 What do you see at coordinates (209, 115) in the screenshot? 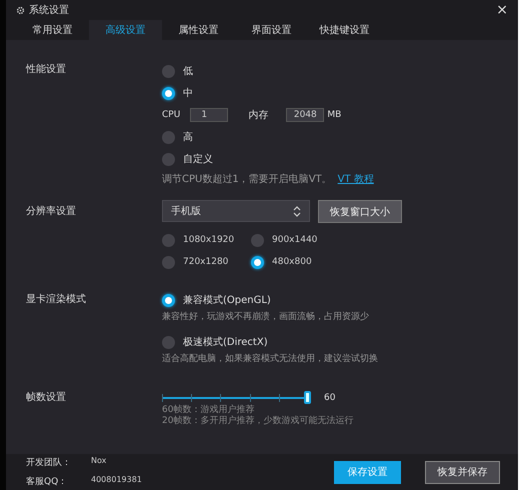
I see `input-field: 1` at bounding box center [209, 115].